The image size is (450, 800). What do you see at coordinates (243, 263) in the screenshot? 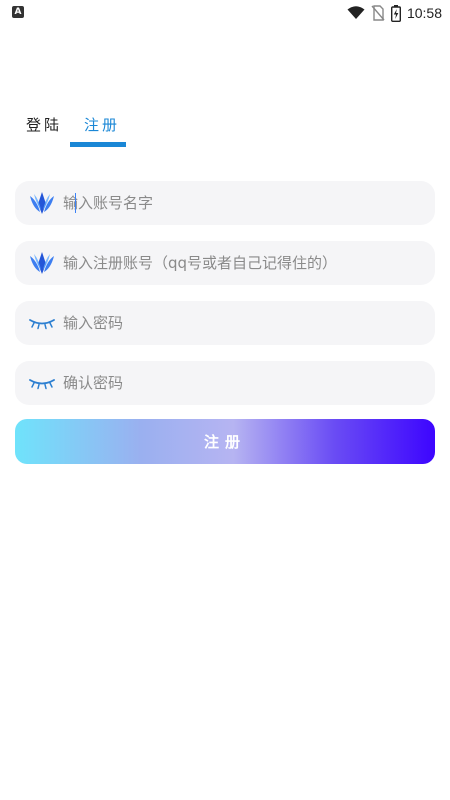
I see `register-account-input` at bounding box center [243, 263].